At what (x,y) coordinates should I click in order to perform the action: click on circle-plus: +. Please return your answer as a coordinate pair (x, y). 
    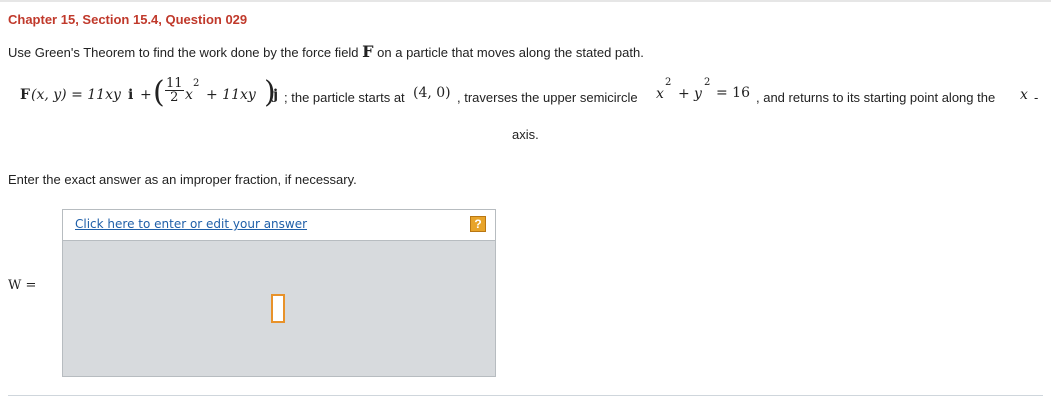
    Looking at the image, I should click on (684, 94).